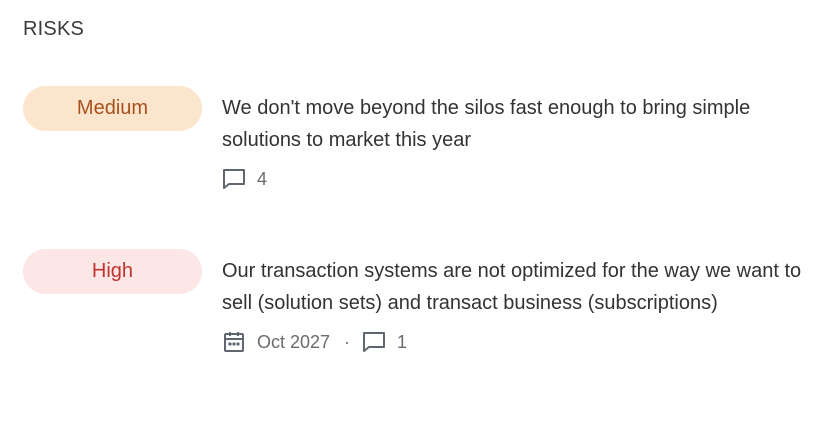  Describe the element at coordinates (112, 271) in the screenshot. I see `severity-badge-high: High` at that location.